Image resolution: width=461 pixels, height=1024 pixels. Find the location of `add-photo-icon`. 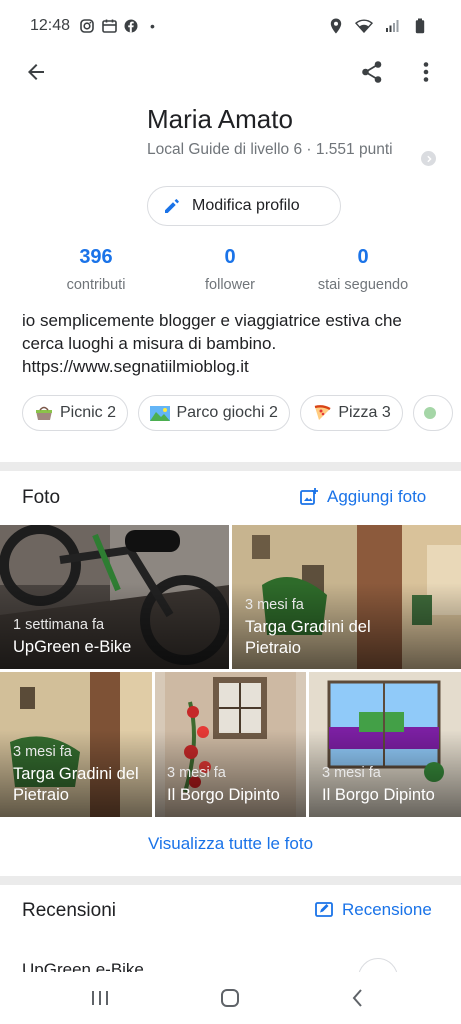

add-photo-icon is located at coordinates (309, 496).